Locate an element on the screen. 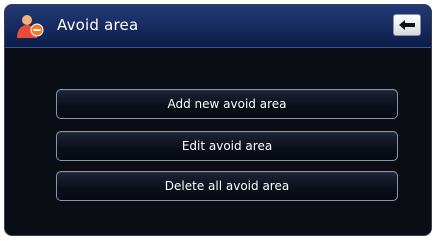 Image resolution: width=436 pixels, height=241 pixels. back-button is located at coordinates (407, 25).